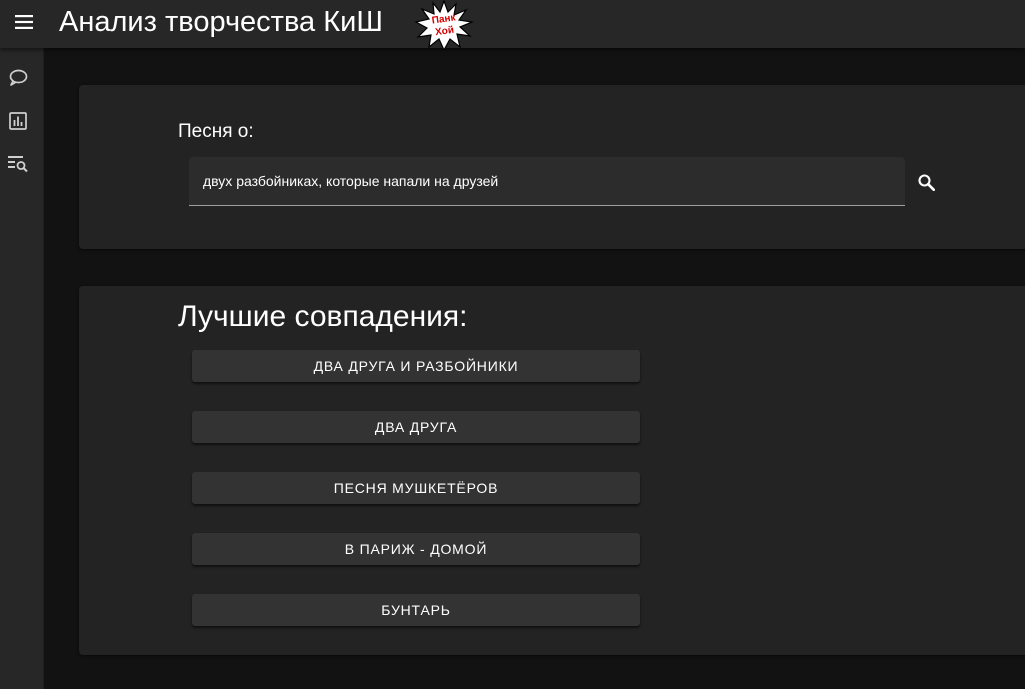  I want to click on list-item: Бунтарь, so click(416, 610).